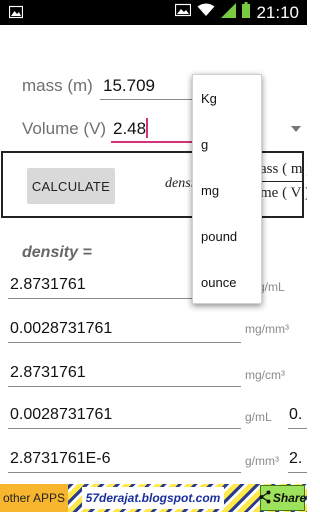  What do you see at coordinates (262, 461) in the screenshot?
I see `result-unit: g/mm³` at bounding box center [262, 461].